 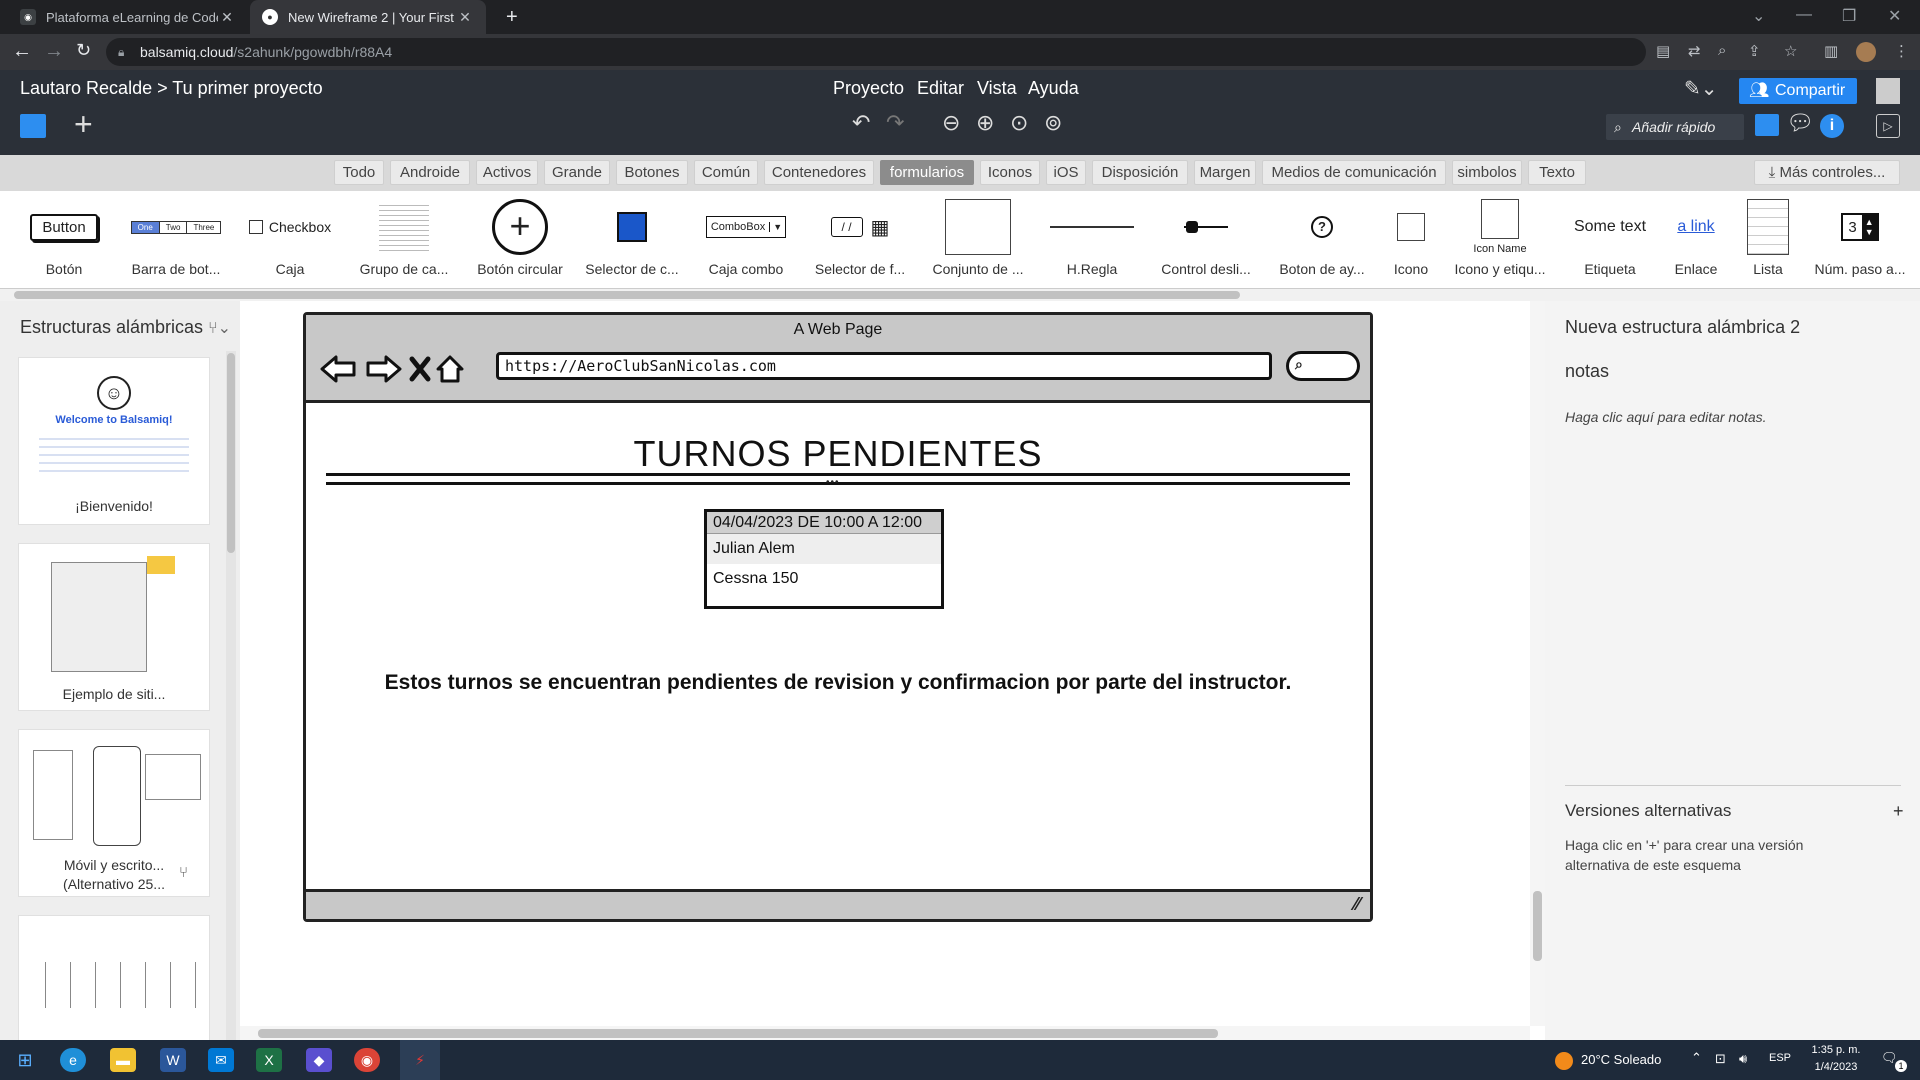 I want to click on redo-icon: ↷, so click(x=895, y=123).